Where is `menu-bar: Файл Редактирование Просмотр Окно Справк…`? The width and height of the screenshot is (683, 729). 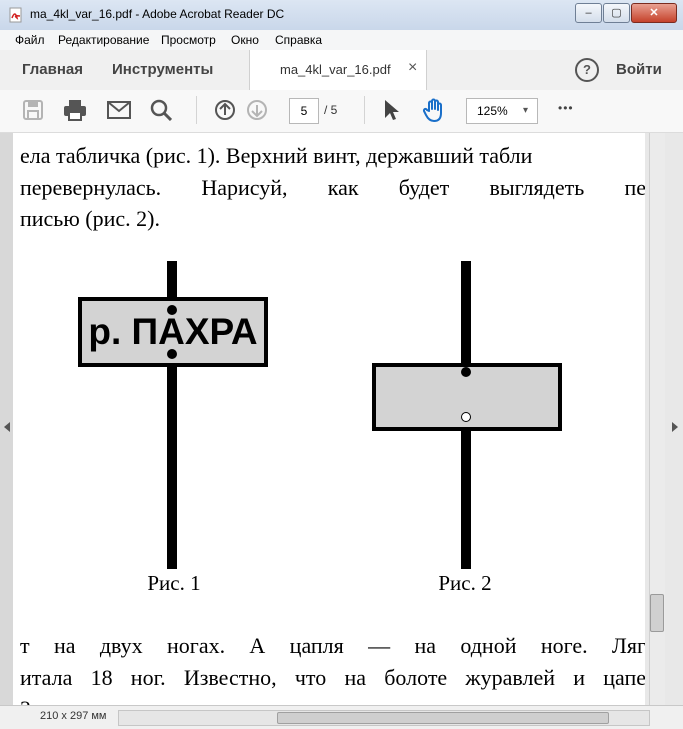
menu-bar: Файл Редактирование Просмотр Окно Справк… is located at coordinates (341, 40).